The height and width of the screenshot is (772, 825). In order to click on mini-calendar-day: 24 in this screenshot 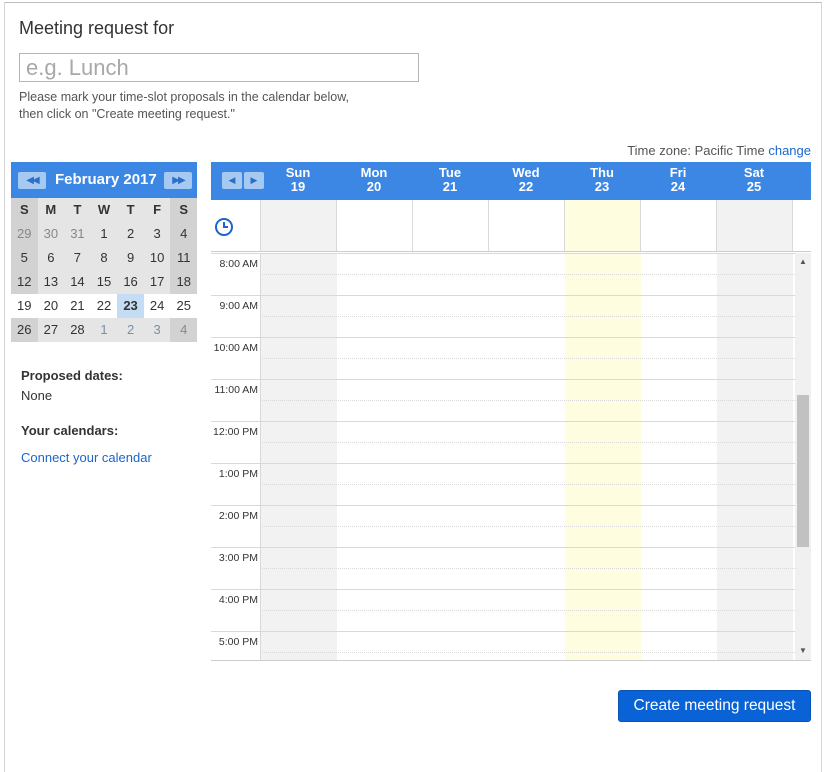, I will do `click(157, 306)`.